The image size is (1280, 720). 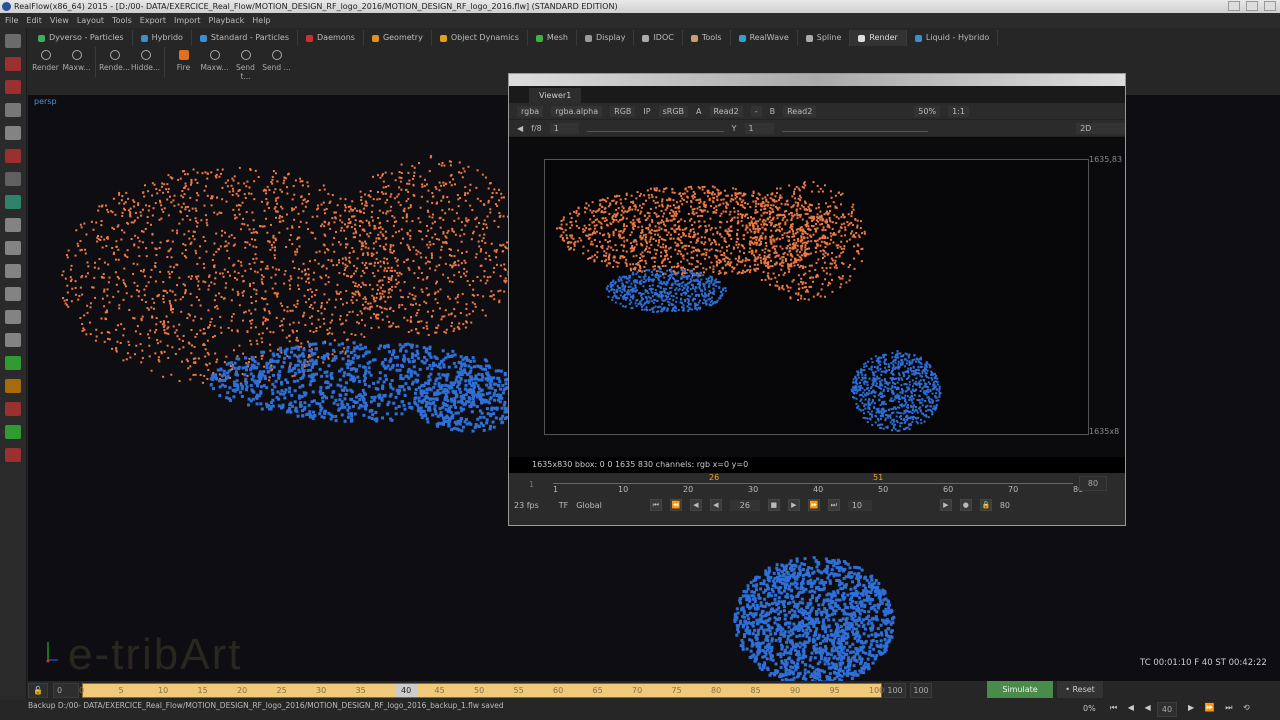 I want to click on menu-file: File, so click(x=11, y=20).